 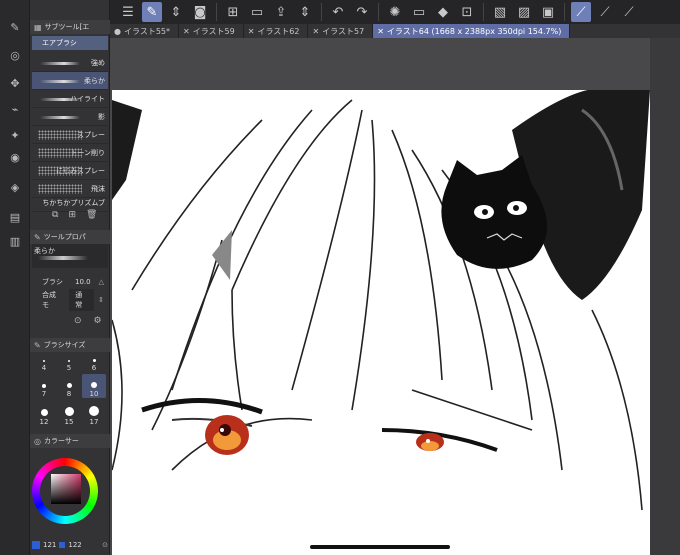 I want to click on brush-b-icon: ⟋, so click(x=605, y=12).